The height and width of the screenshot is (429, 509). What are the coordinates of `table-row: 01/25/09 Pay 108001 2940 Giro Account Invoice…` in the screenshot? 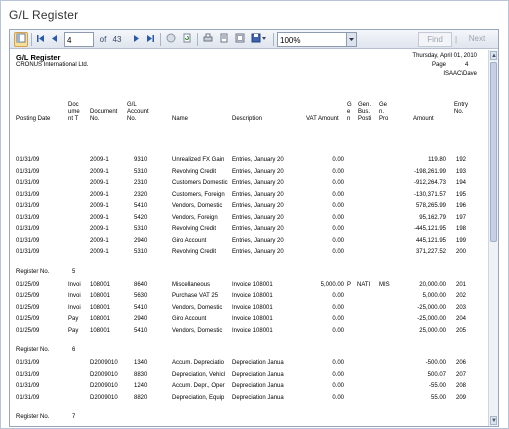 It's located at (248, 319).